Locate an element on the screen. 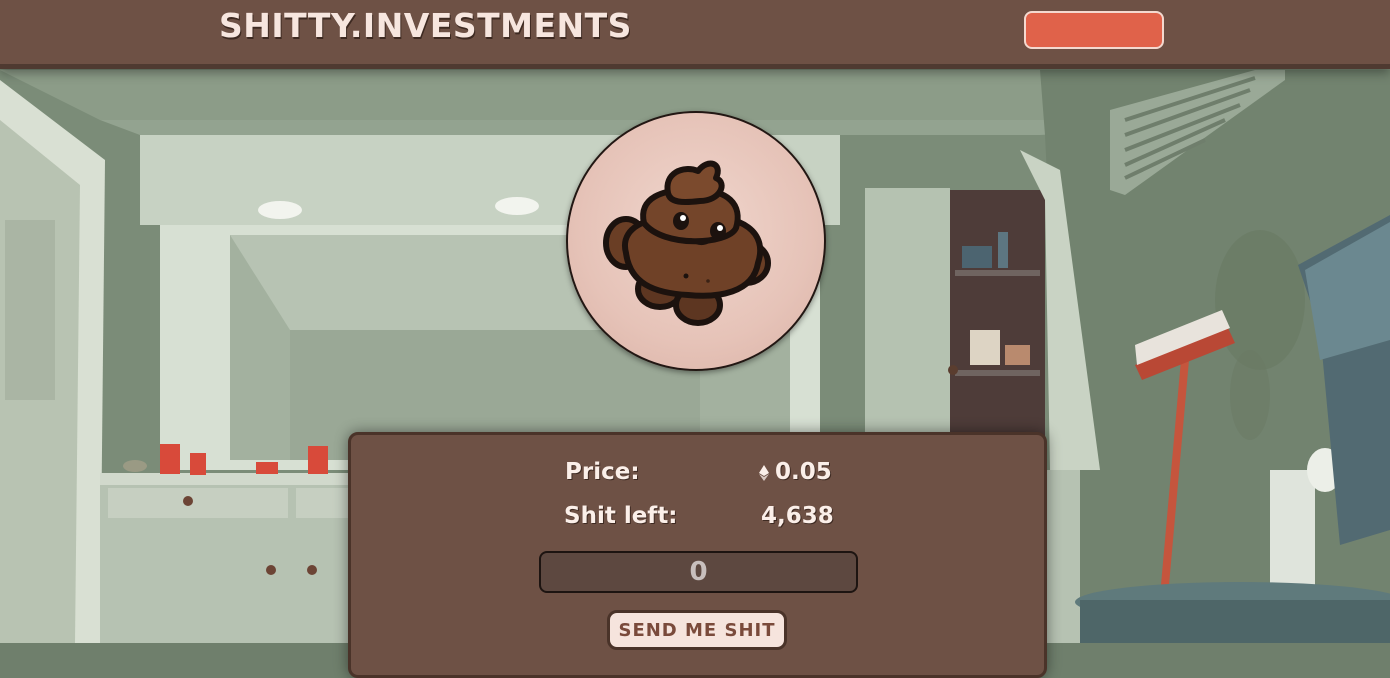 This screenshot has height=678, width=1390. price-value-wrap: 0.05 is located at coordinates (795, 472).